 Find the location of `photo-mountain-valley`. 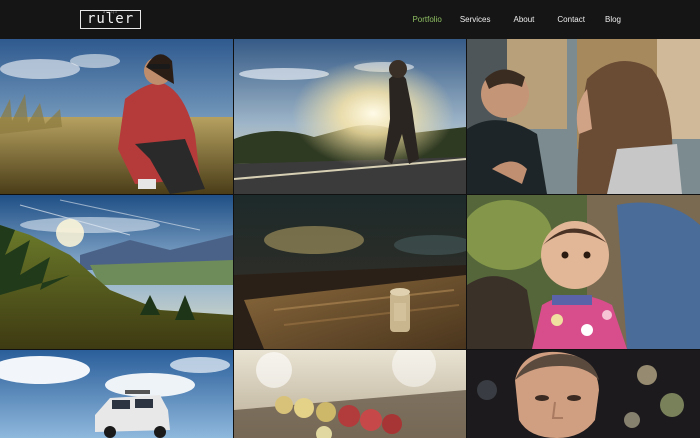

photo-mountain-valley is located at coordinates (116, 272).